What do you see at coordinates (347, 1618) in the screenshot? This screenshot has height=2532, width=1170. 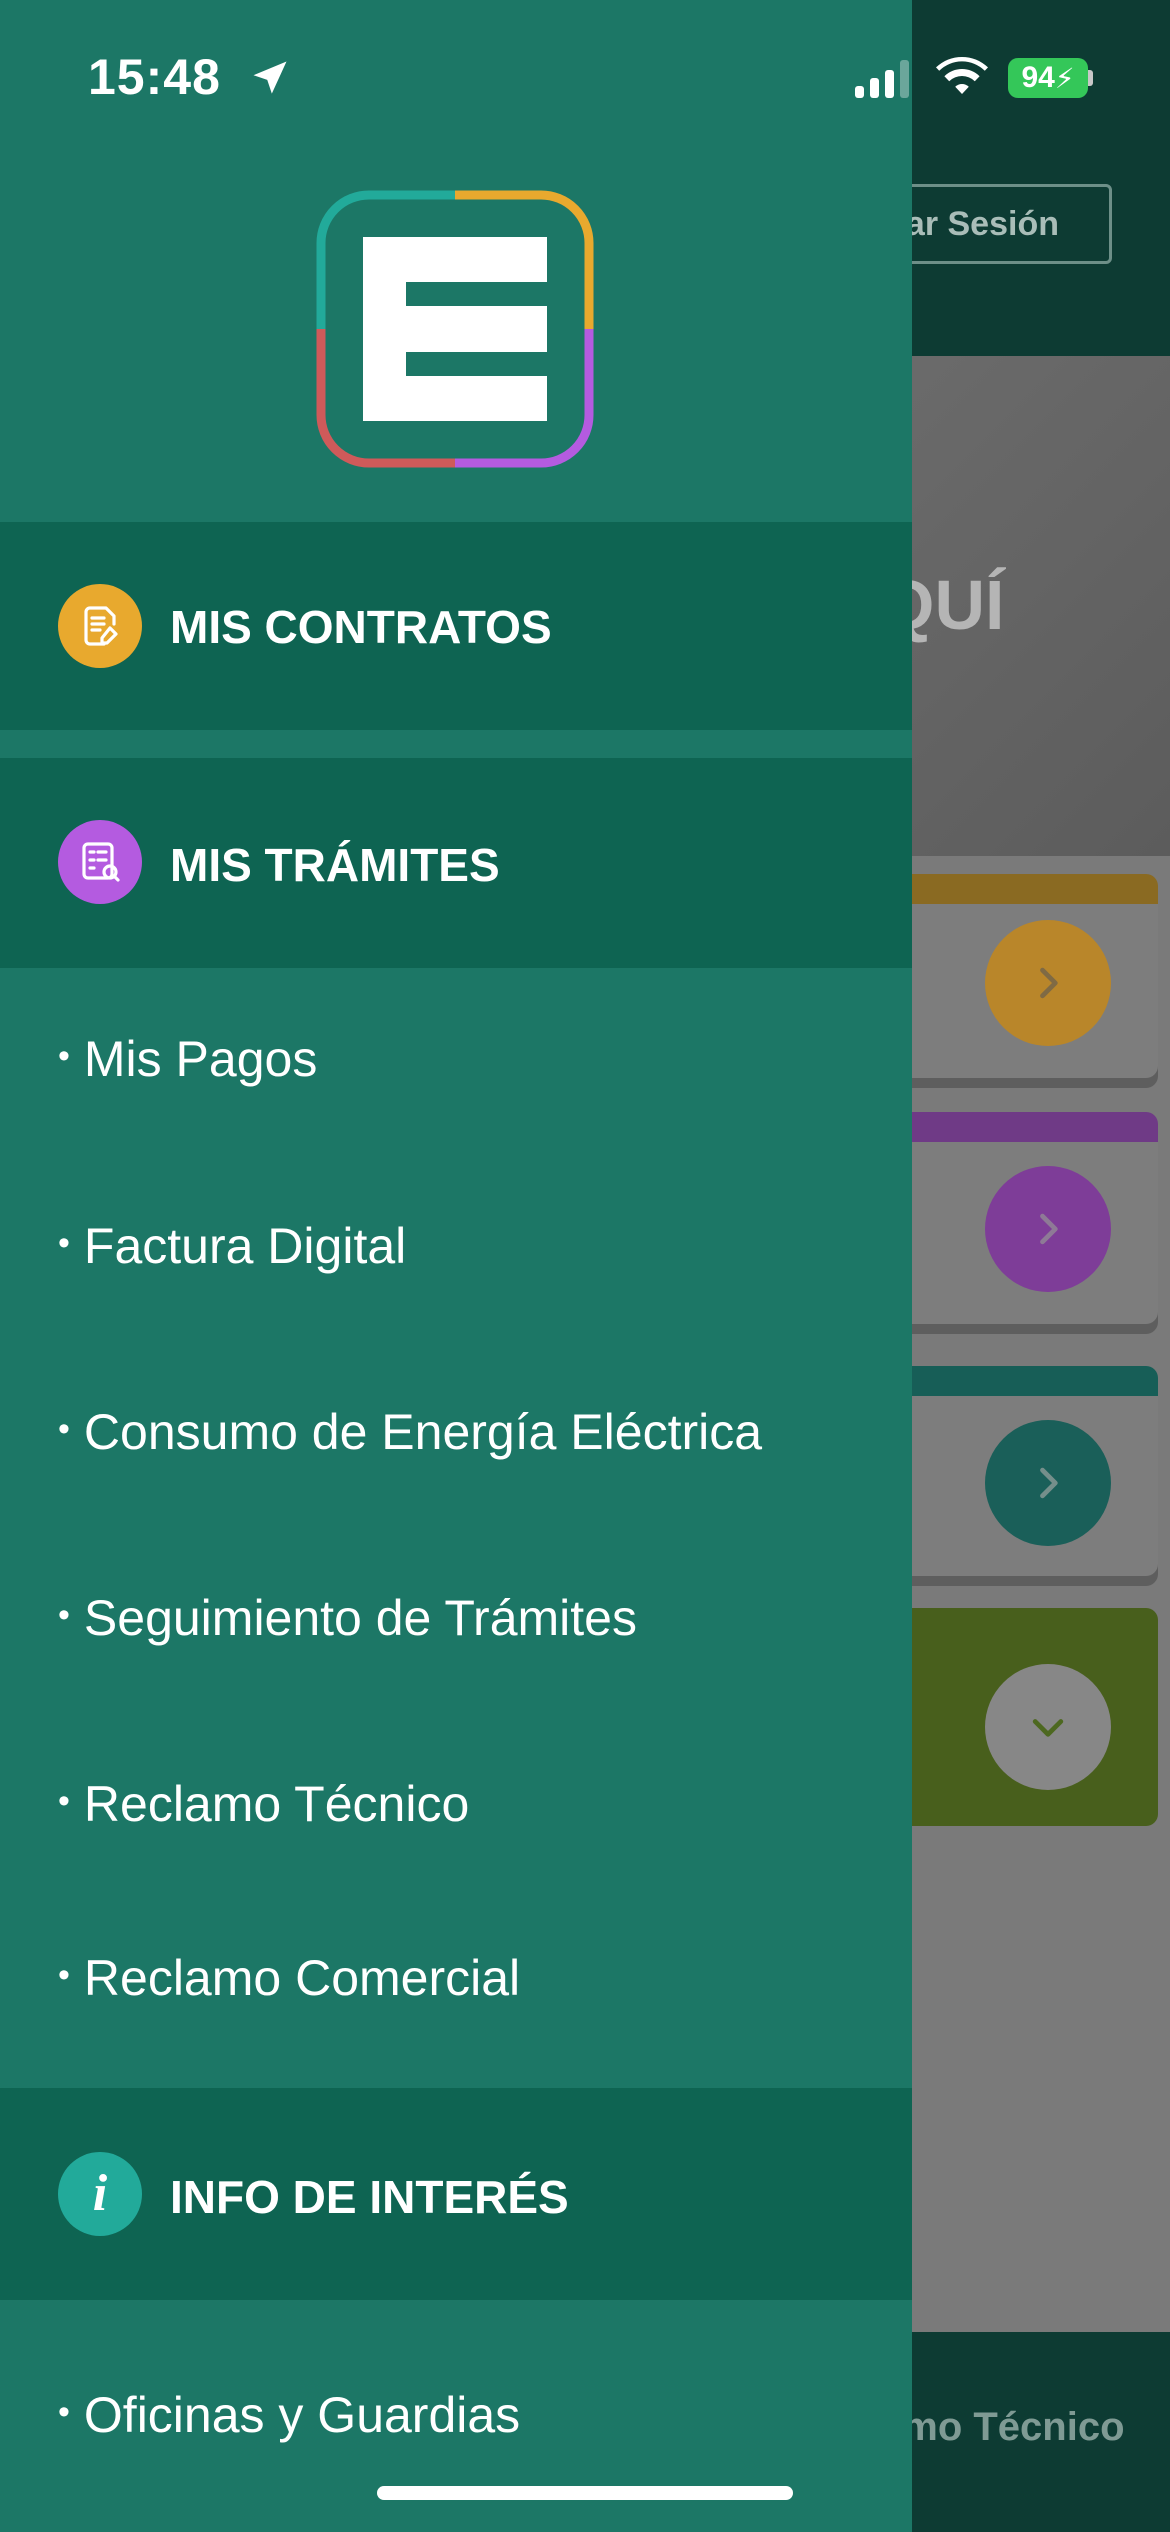 I see `menu-item-seguimiento-tramites: • Seguimiento de Trámites` at bounding box center [347, 1618].